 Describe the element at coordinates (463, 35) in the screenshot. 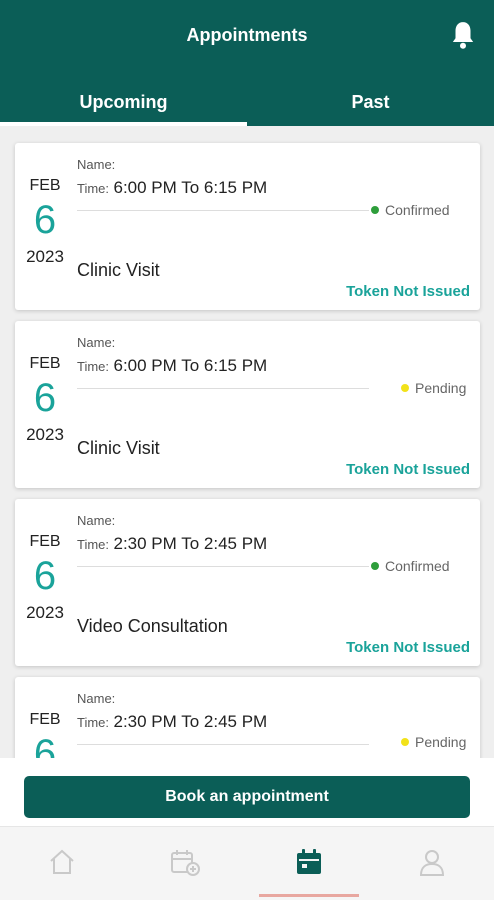

I see `bell-icon` at that location.